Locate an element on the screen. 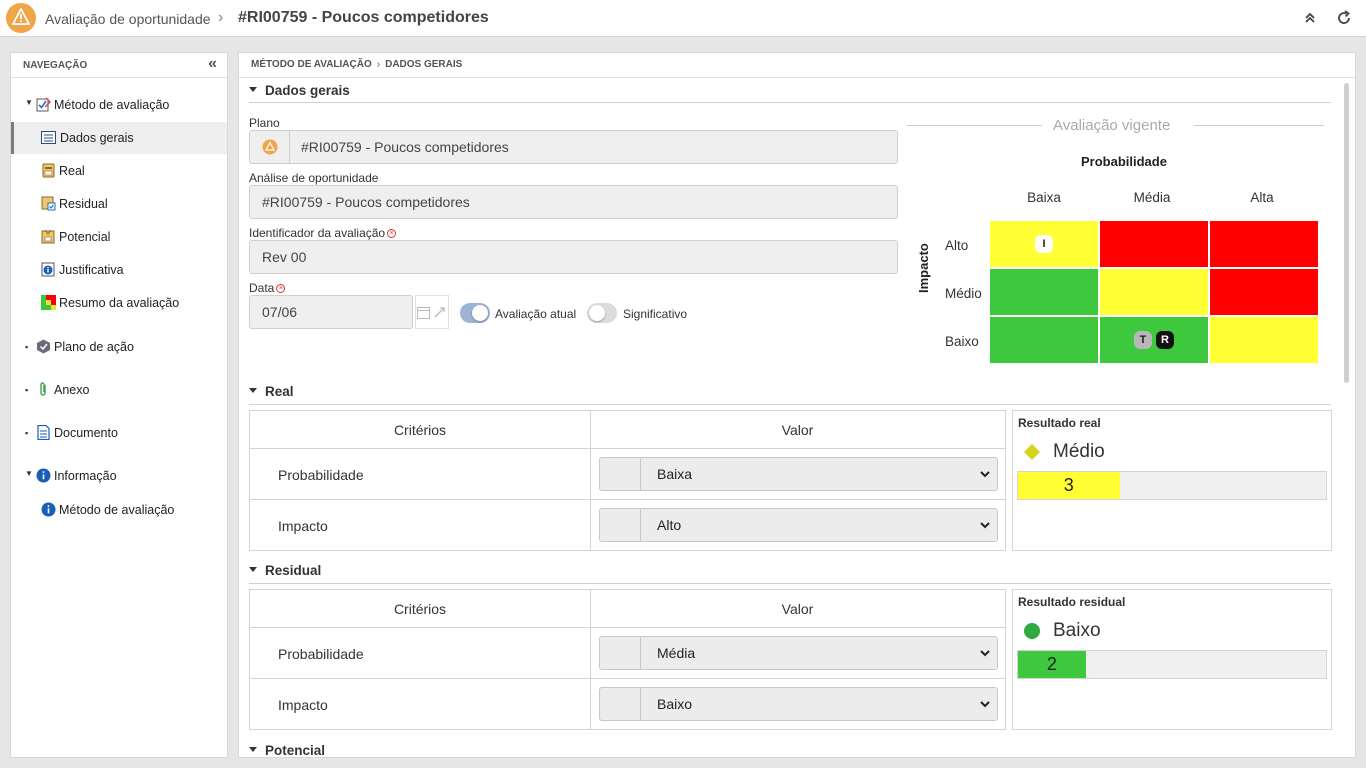 The image size is (1366, 768). breadcrumb-item: MÉTODO DE AVALIAÇÃO is located at coordinates (311, 64).